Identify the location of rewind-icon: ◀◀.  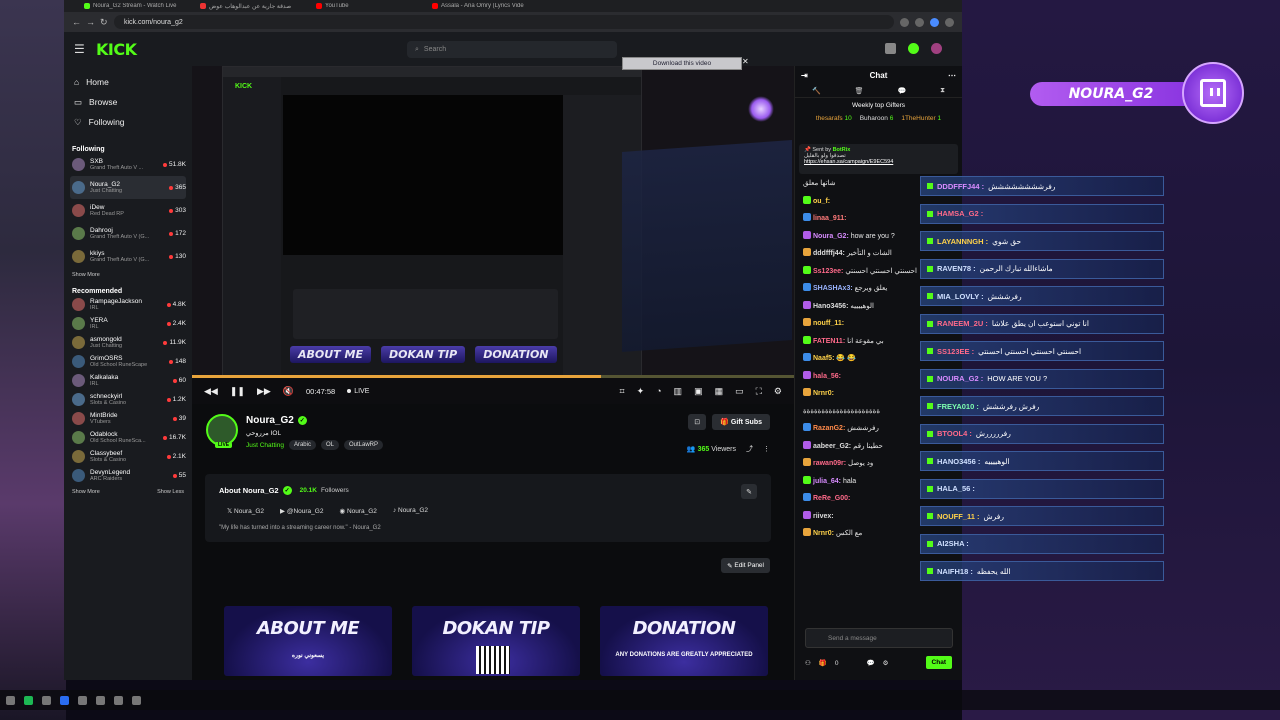
(211, 391).